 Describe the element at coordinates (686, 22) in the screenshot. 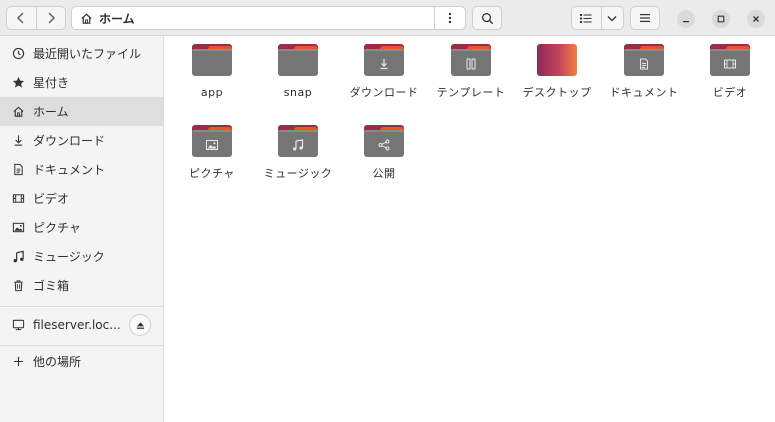

I see `minimize-icon` at that location.